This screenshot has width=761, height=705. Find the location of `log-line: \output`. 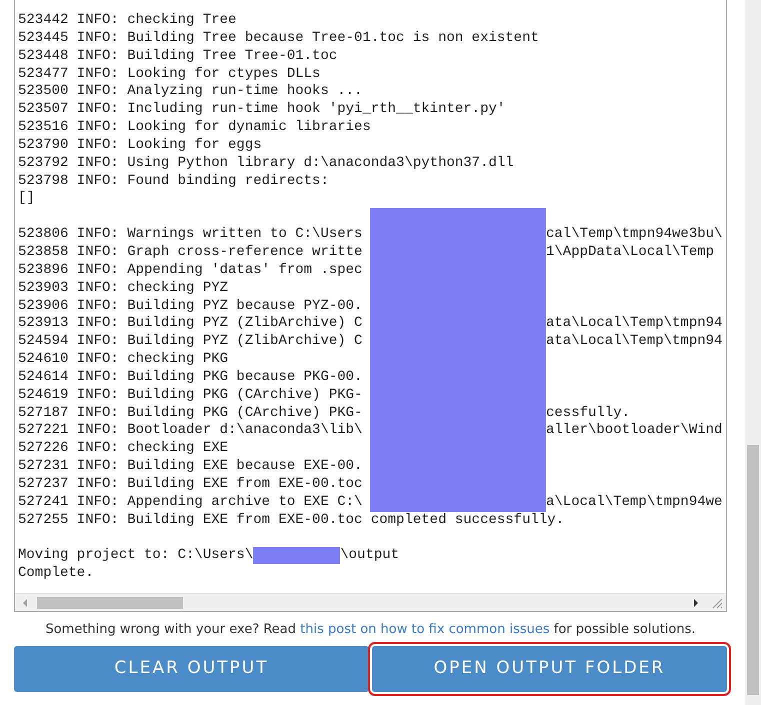

log-line: \output is located at coordinates (370, 556).